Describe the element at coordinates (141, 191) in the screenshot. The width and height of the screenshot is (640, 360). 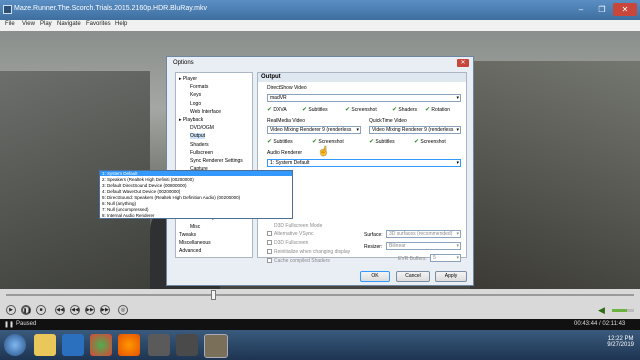
I see `audio-renderer-option: 4: Default WaveOut Device (00200000)` at that location.